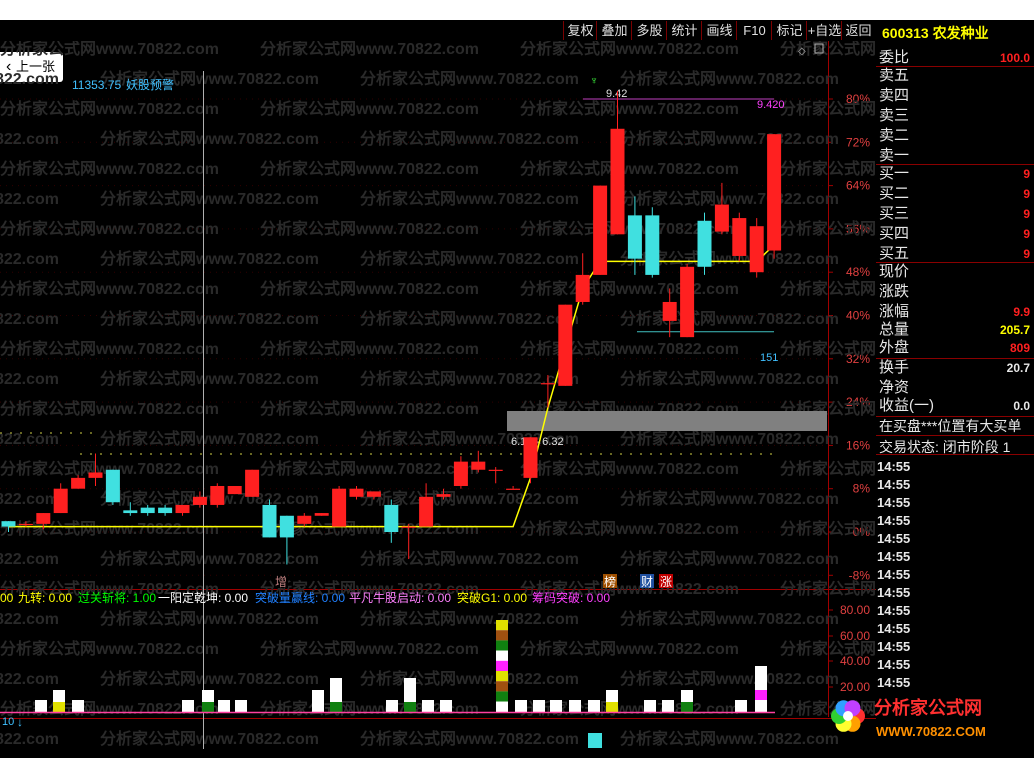 The image size is (1034, 758). What do you see at coordinates (894, 173) in the screenshot?
I see `quote-label: 买一` at bounding box center [894, 173].